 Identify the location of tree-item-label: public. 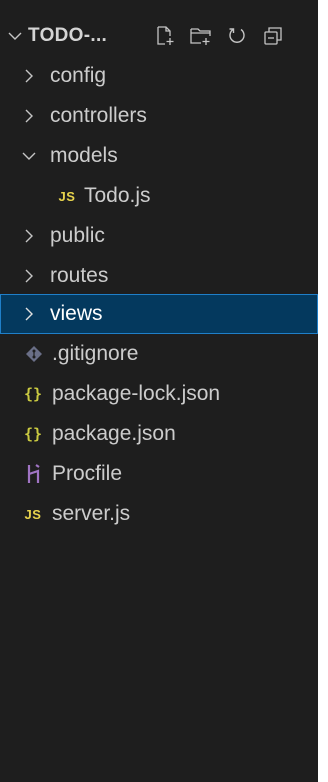
(77, 235).